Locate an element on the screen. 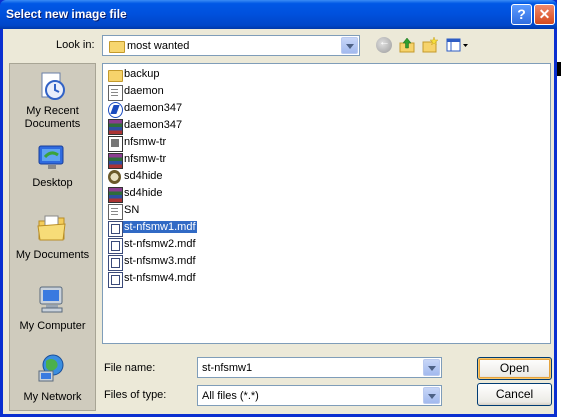 Image resolution: width=563 pixels, height=417 pixels. background-edge is located at coordinates (560, 208).